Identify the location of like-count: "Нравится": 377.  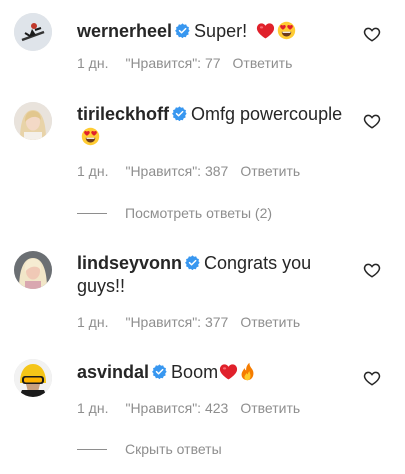
(176, 322).